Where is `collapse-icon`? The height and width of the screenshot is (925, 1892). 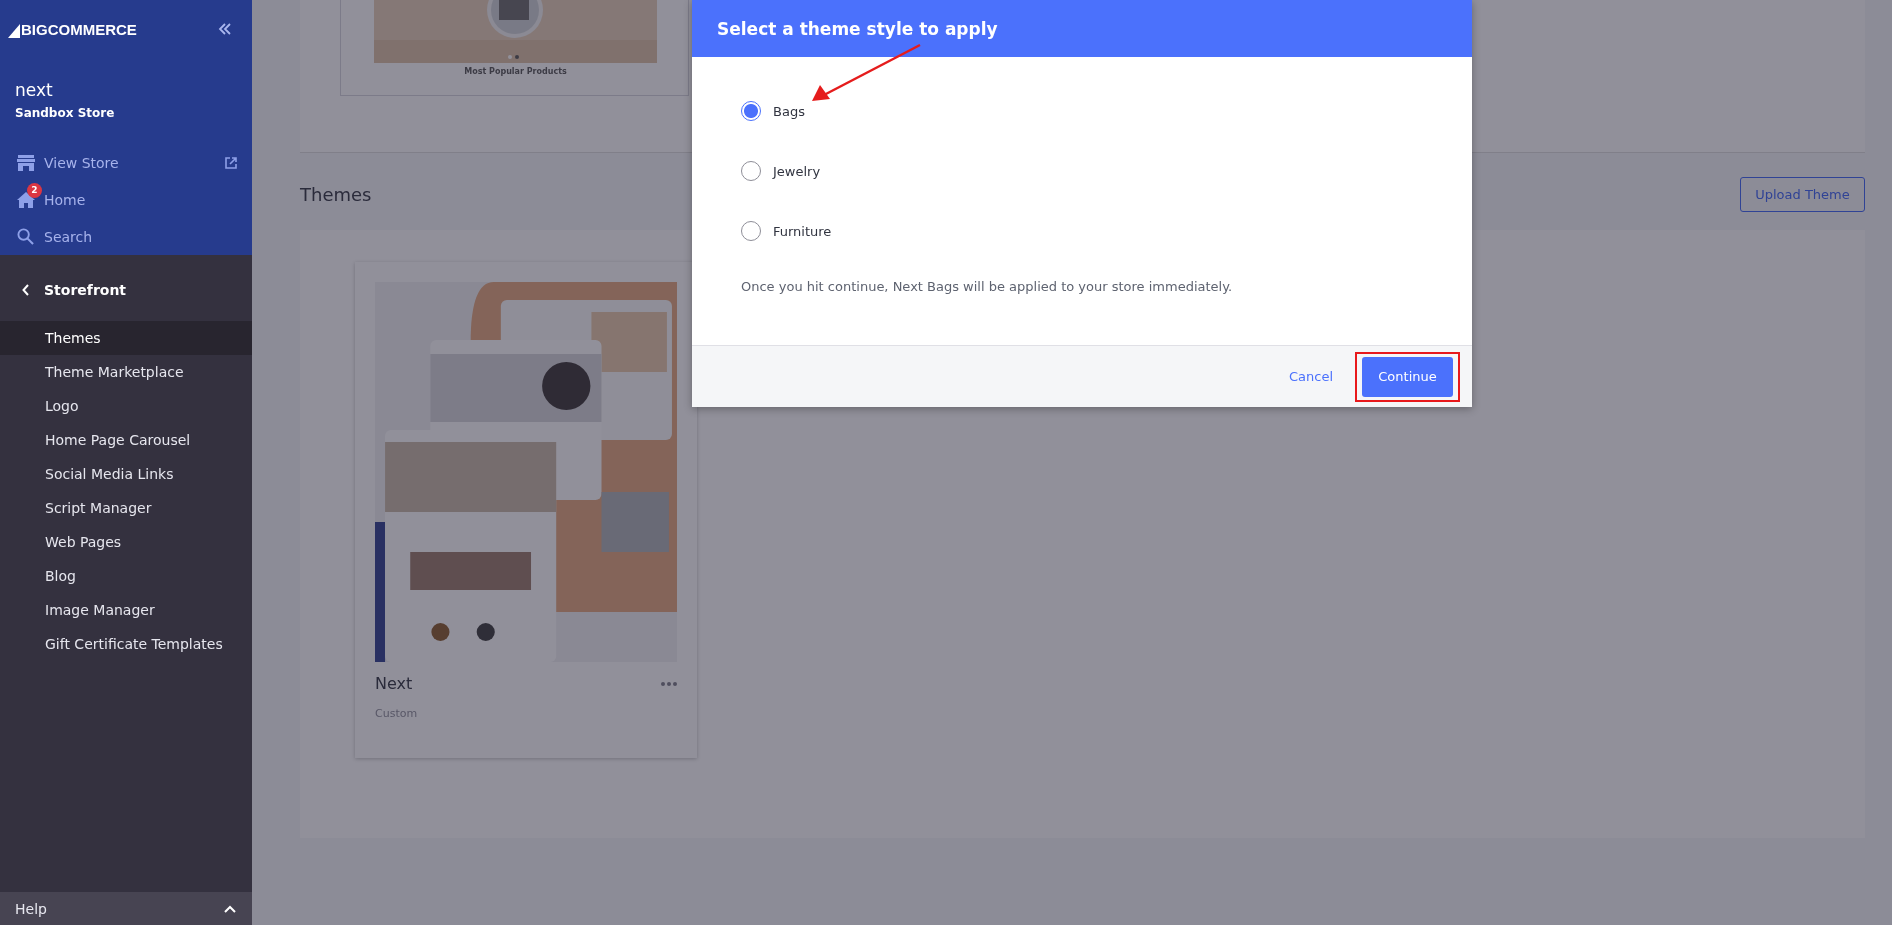 collapse-icon is located at coordinates (225, 29).